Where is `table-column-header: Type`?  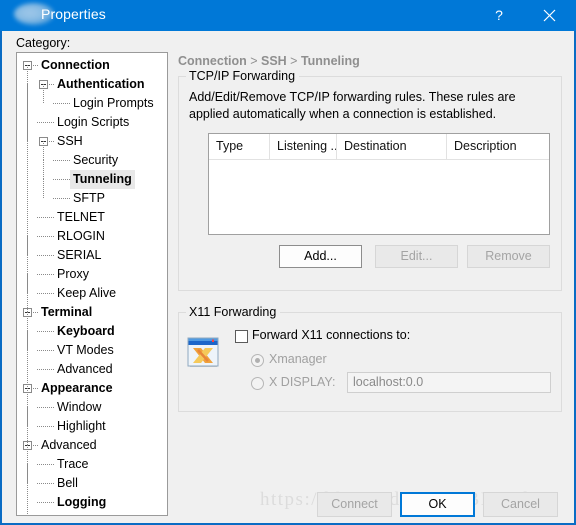
table-column-header: Type is located at coordinates (239, 146).